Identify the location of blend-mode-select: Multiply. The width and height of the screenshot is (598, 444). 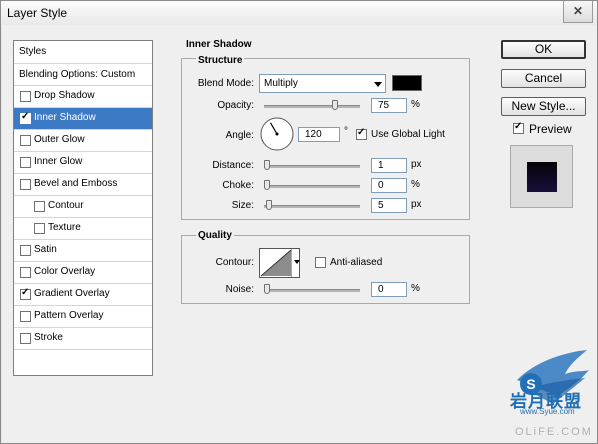
(322, 83).